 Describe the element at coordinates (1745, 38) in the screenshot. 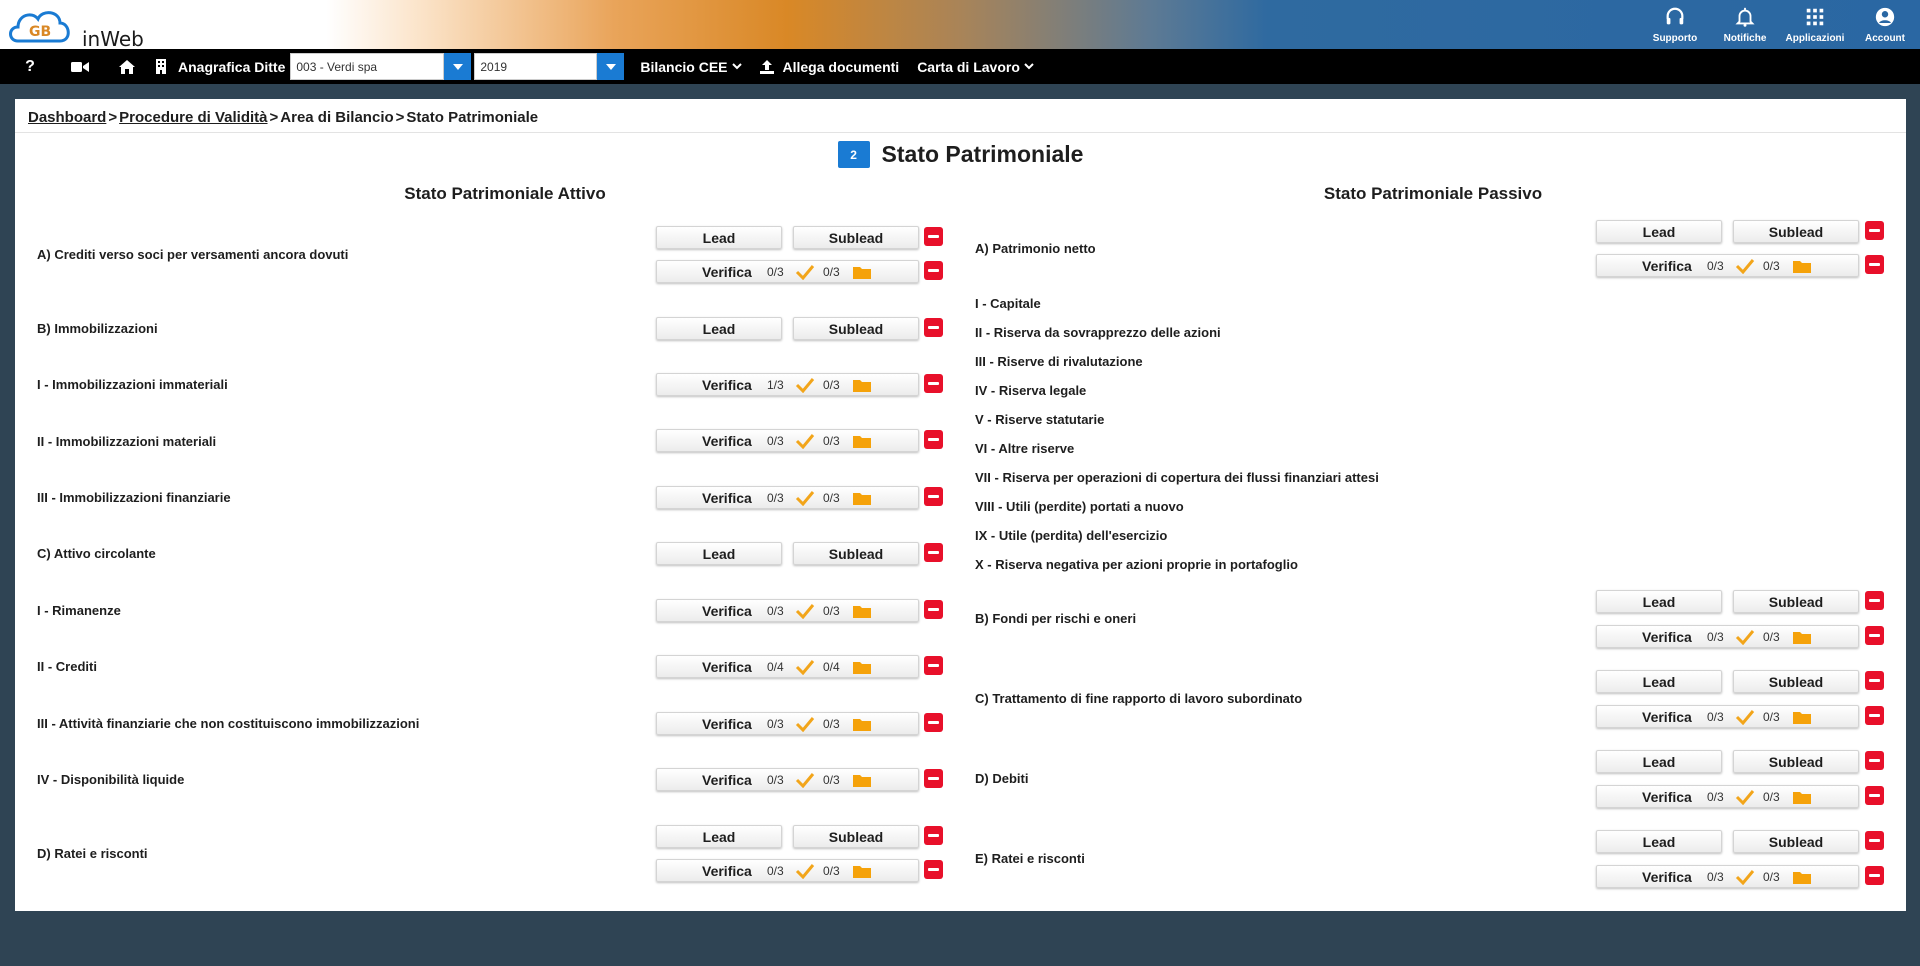

I see `notifications-label: Notifiche` at that location.